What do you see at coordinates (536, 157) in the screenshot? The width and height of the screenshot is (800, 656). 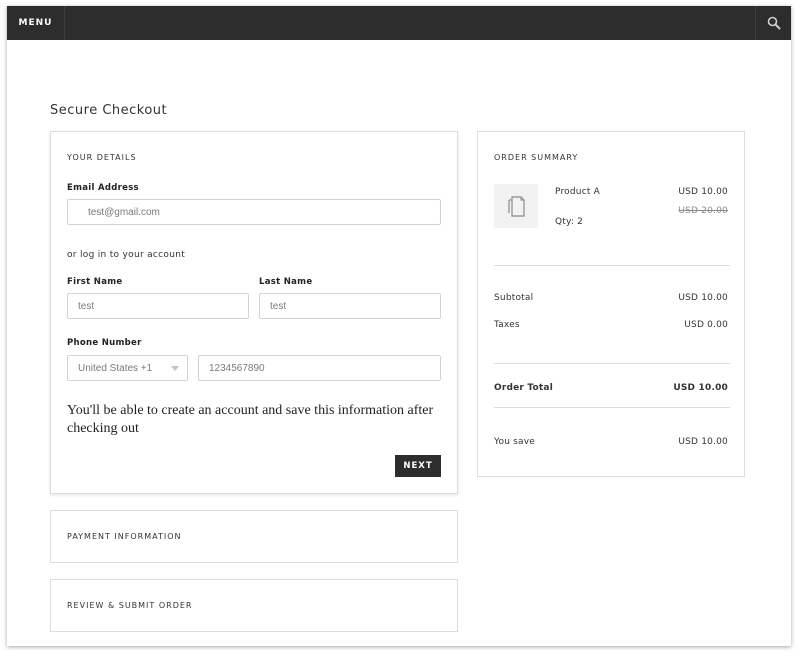 I see `order-summary-heading: ORDER SUMMARY` at bounding box center [536, 157].